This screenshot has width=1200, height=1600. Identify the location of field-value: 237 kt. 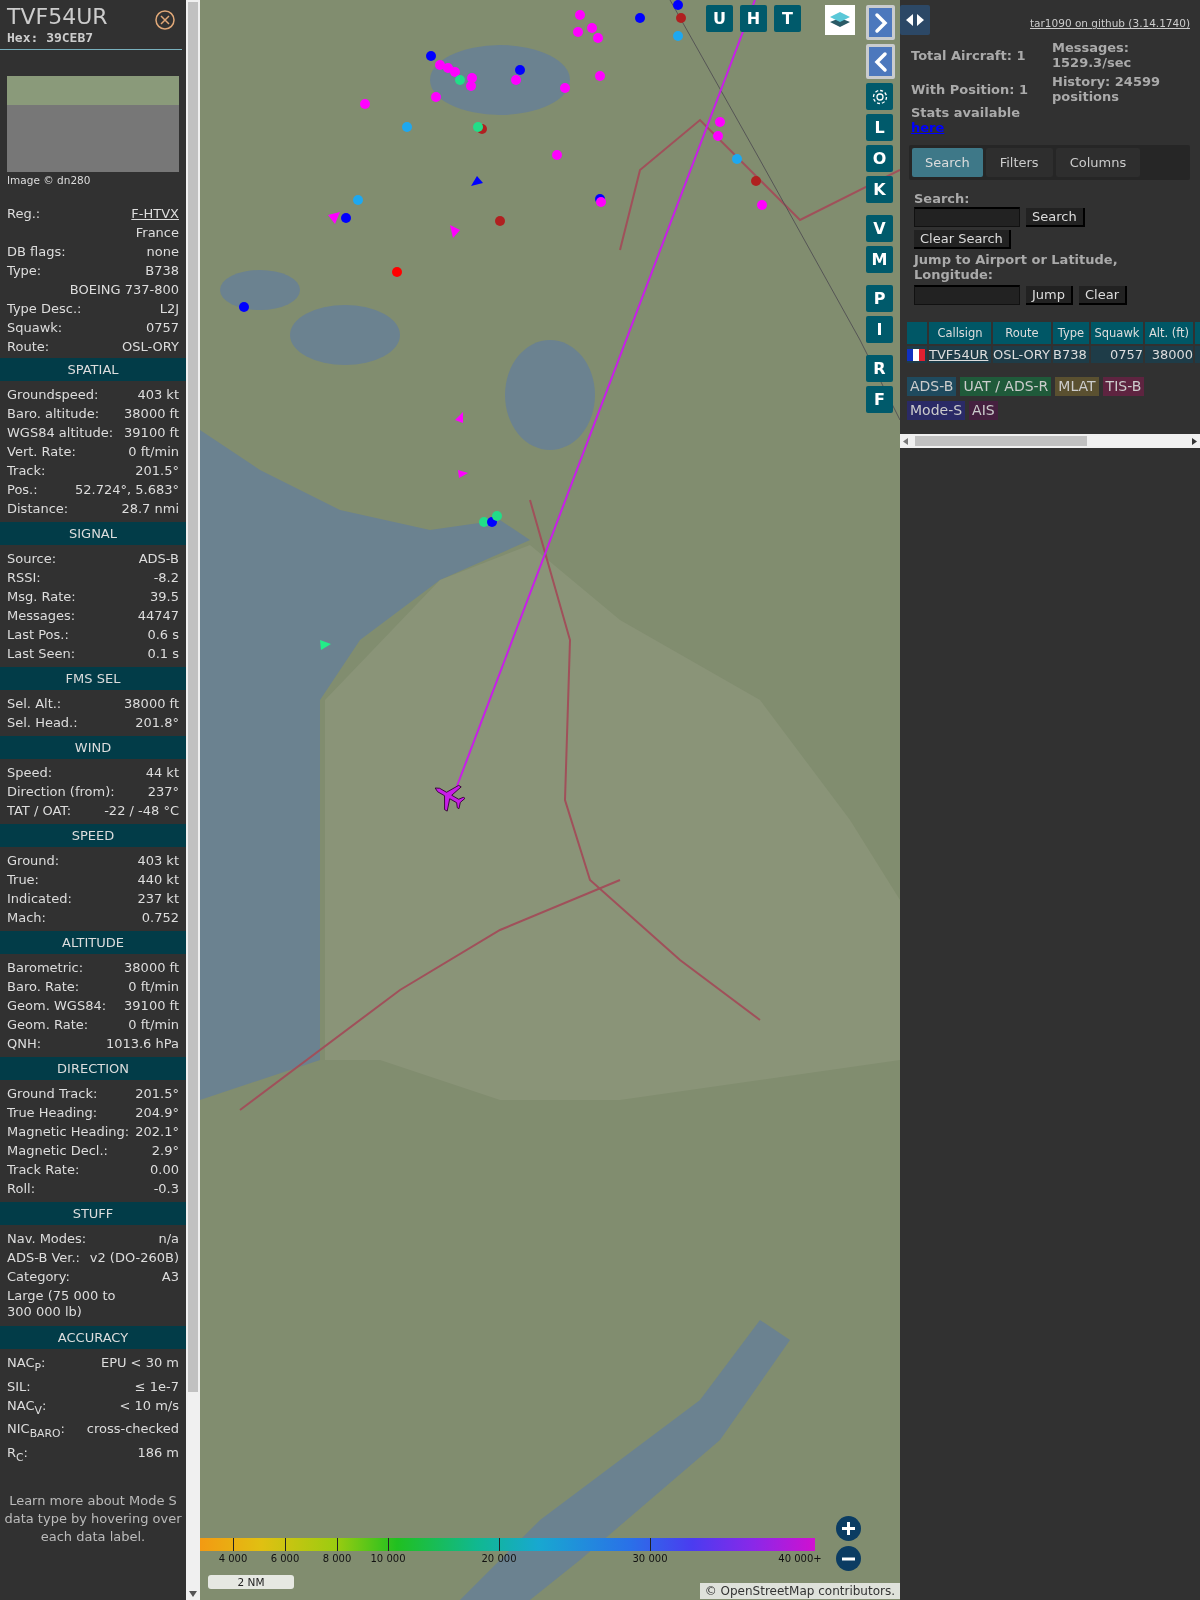
(158, 899).